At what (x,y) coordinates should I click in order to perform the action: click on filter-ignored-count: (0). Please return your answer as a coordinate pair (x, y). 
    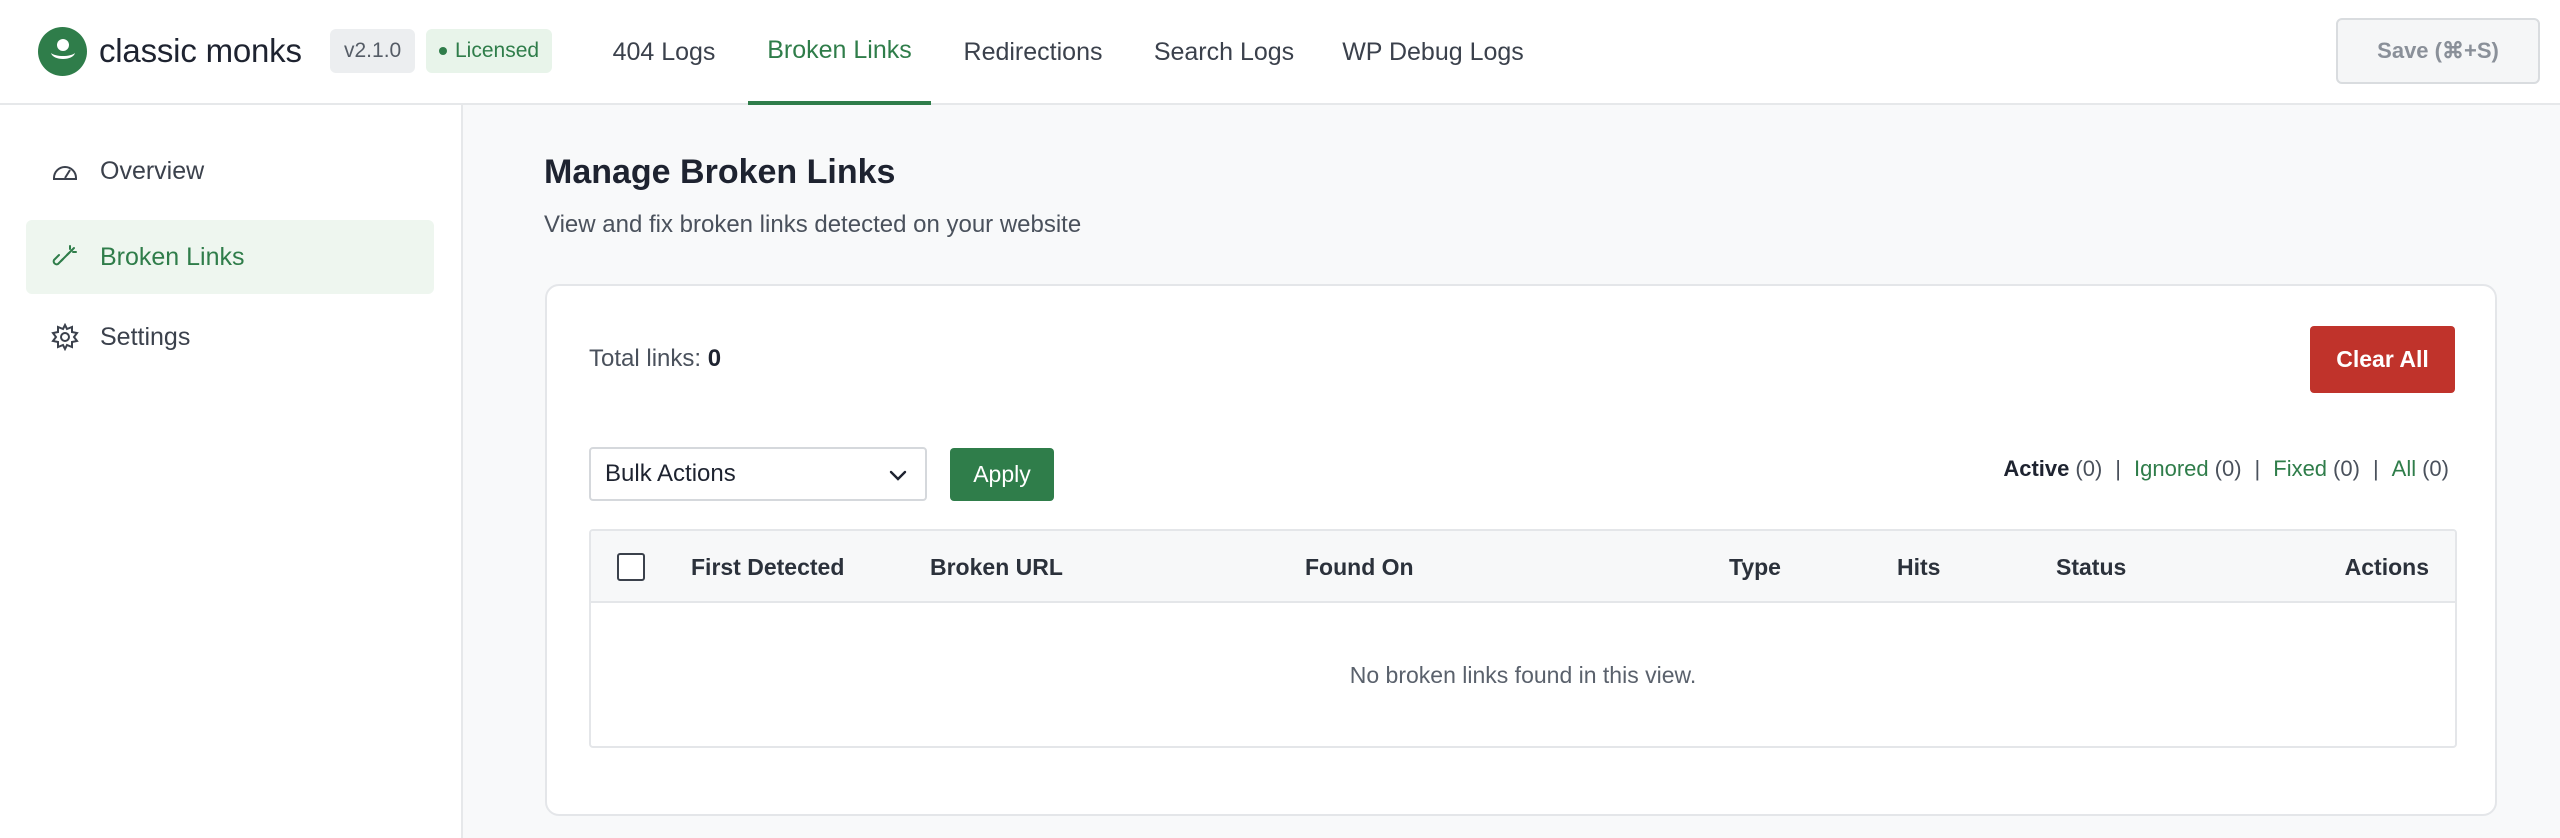
    Looking at the image, I should click on (2228, 468).